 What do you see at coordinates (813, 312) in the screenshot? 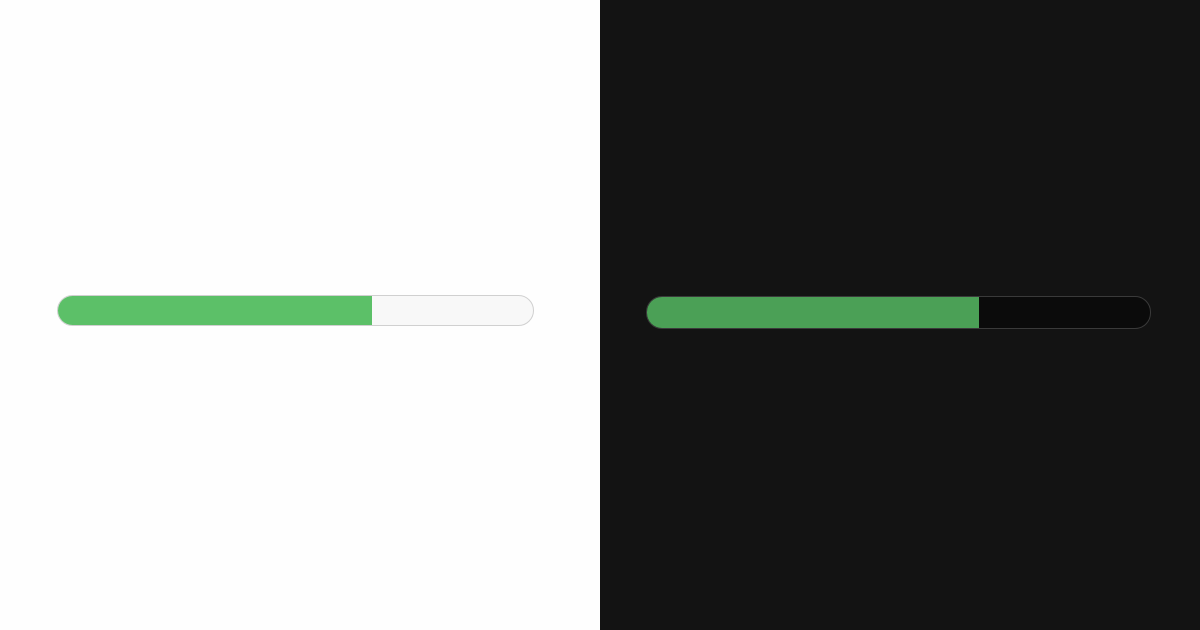
I see `dark-progress-fill` at bounding box center [813, 312].